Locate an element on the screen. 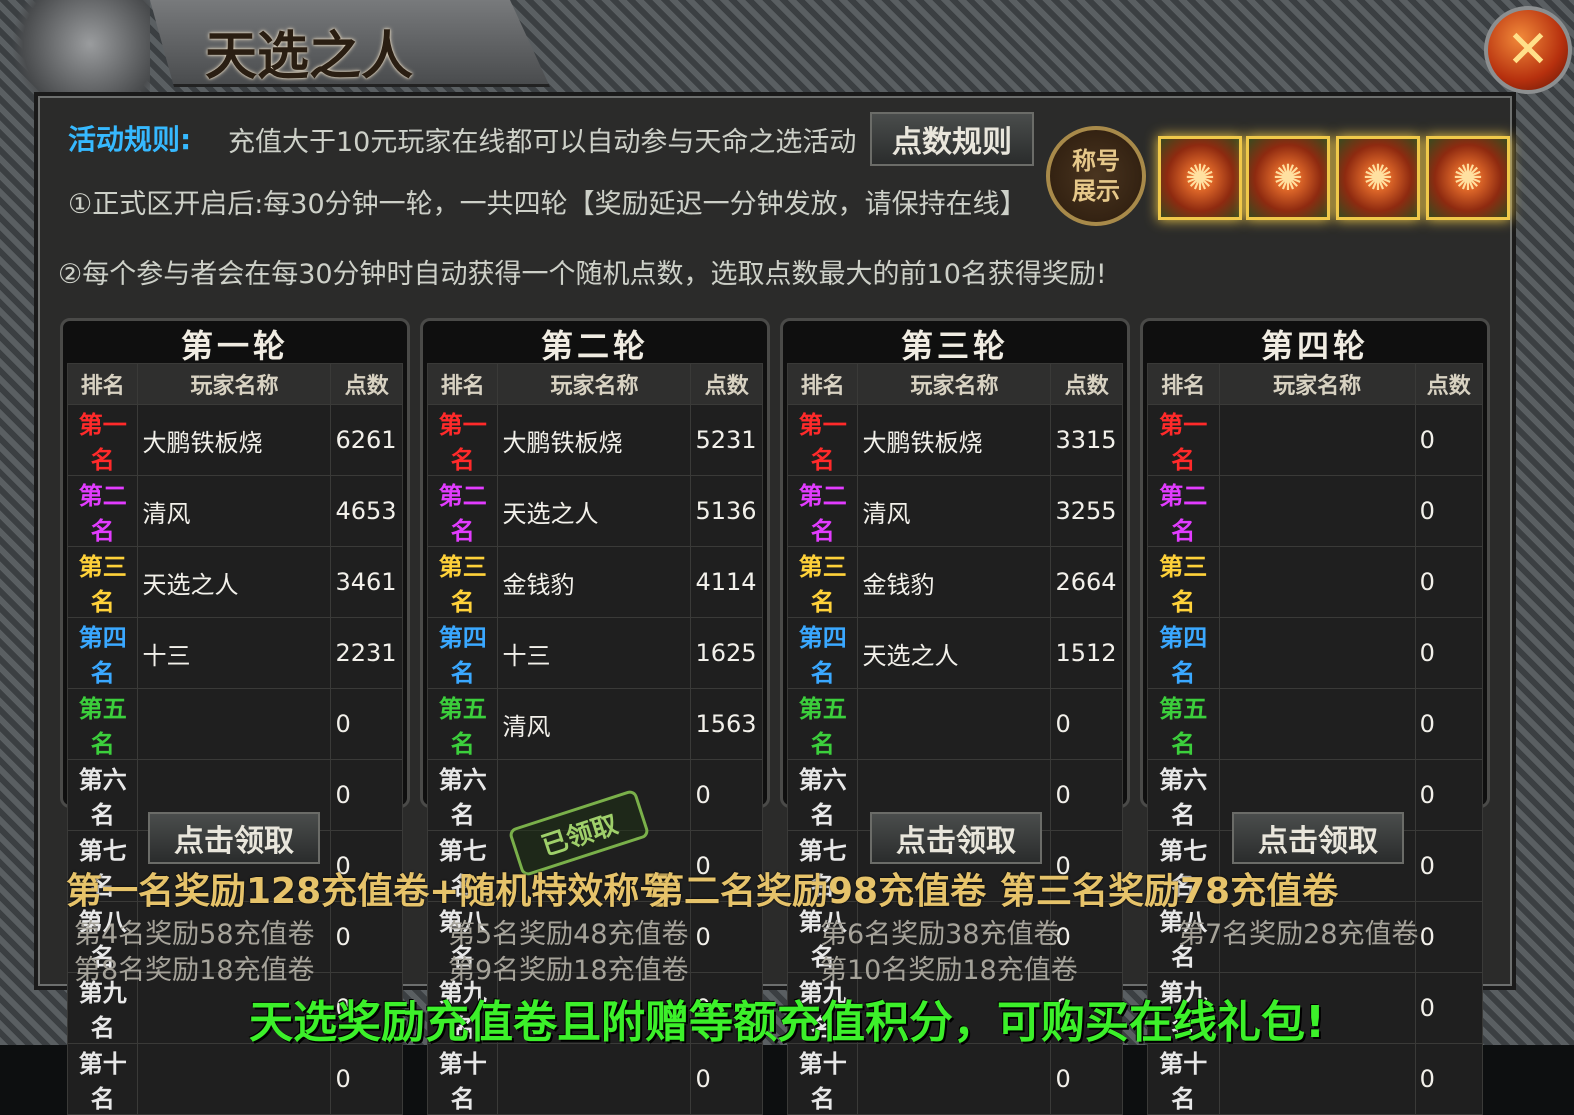 This screenshot has width=1574, height=1115. table-row: 第一名 大鹏铁板烧 3315 is located at coordinates (954, 440).